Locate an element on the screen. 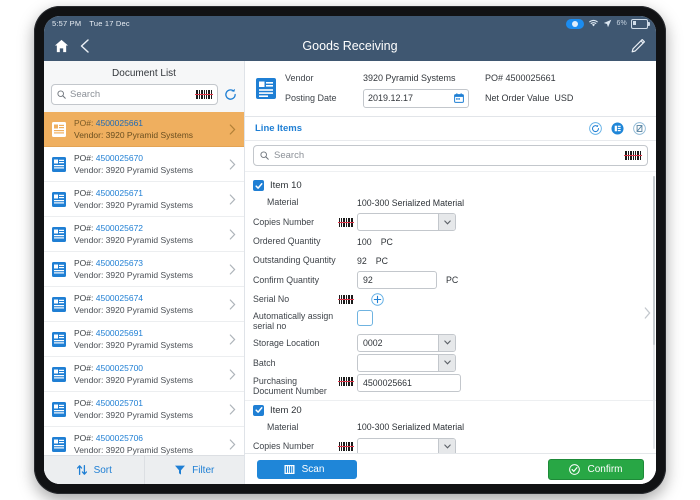 The width and height of the screenshot is (700, 500). list-circle-icon is located at coordinates (617, 128).